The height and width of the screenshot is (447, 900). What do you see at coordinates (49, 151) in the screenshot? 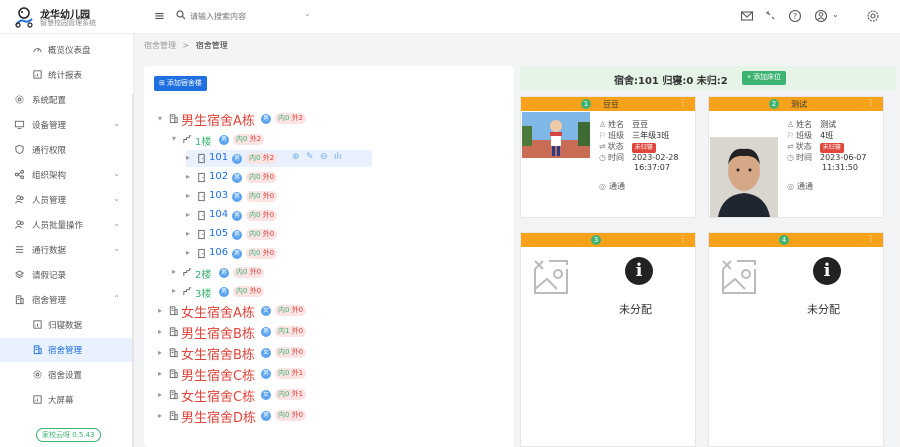
I see `sidebar-item-label: 通行权限` at bounding box center [49, 151].